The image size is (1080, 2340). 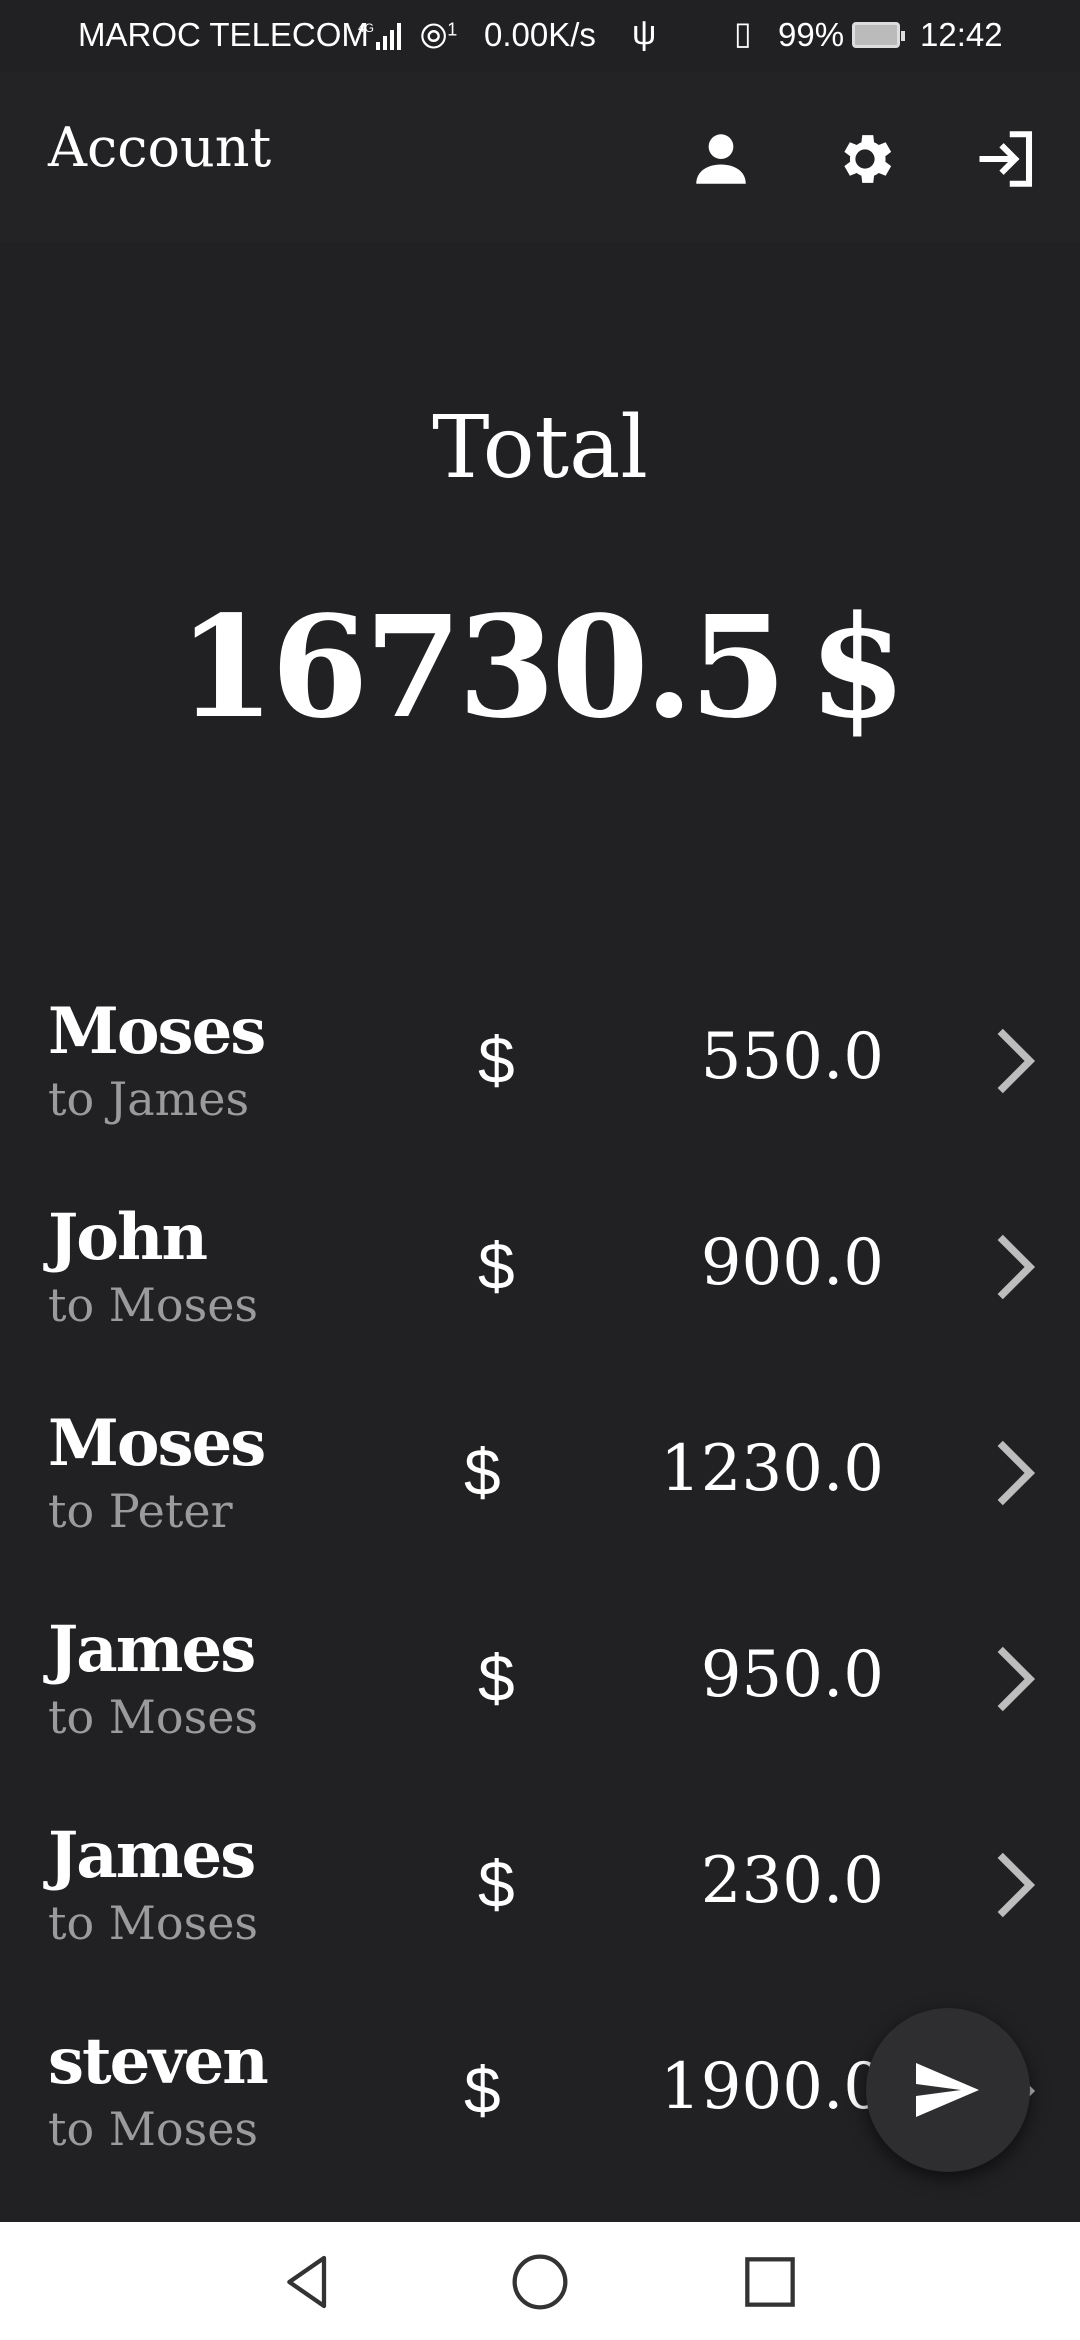 What do you see at coordinates (308, 2282) in the screenshot?
I see `back-icon` at bounding box center [308, 2282].